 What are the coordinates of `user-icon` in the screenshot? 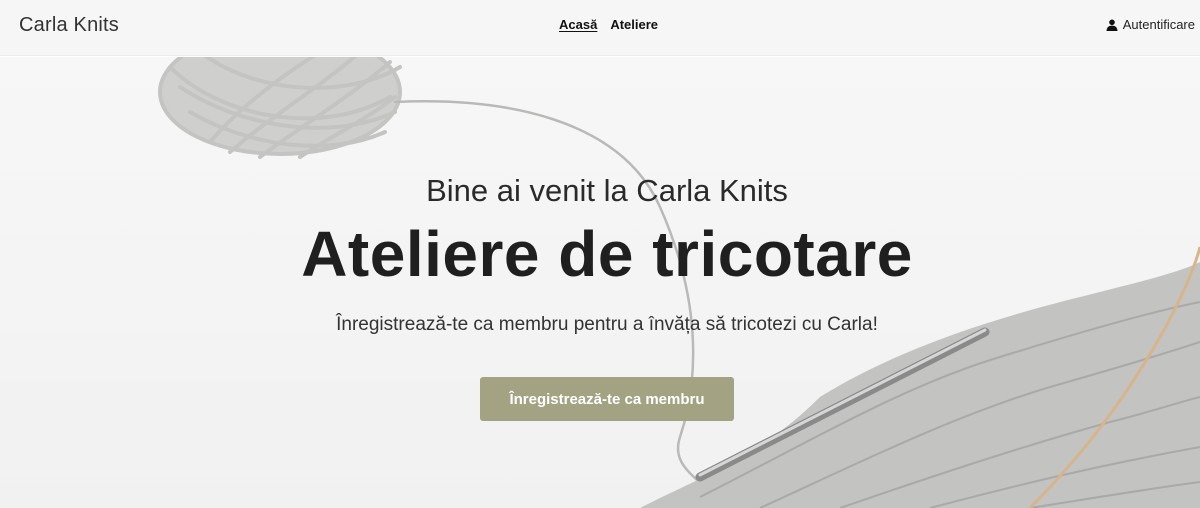 It's located at (1112, 25).